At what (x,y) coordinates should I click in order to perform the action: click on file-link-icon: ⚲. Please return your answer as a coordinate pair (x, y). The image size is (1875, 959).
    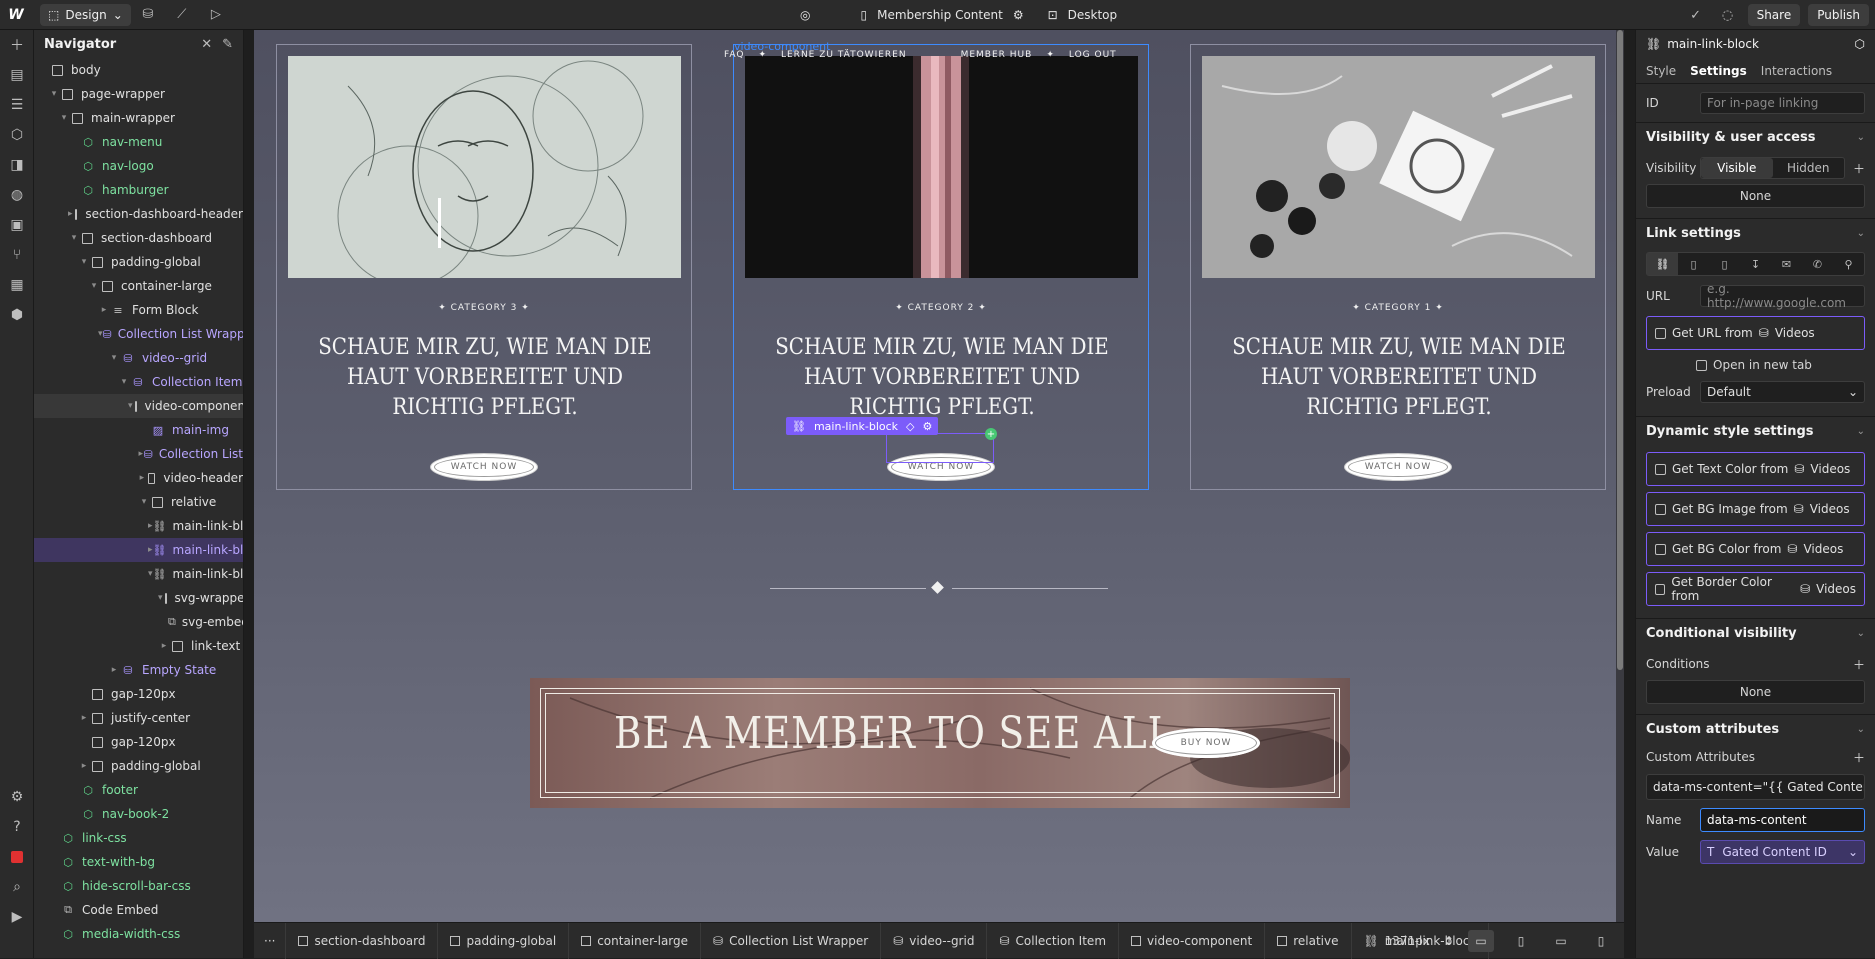
    Looking at the image, I should click on (1848, 264).